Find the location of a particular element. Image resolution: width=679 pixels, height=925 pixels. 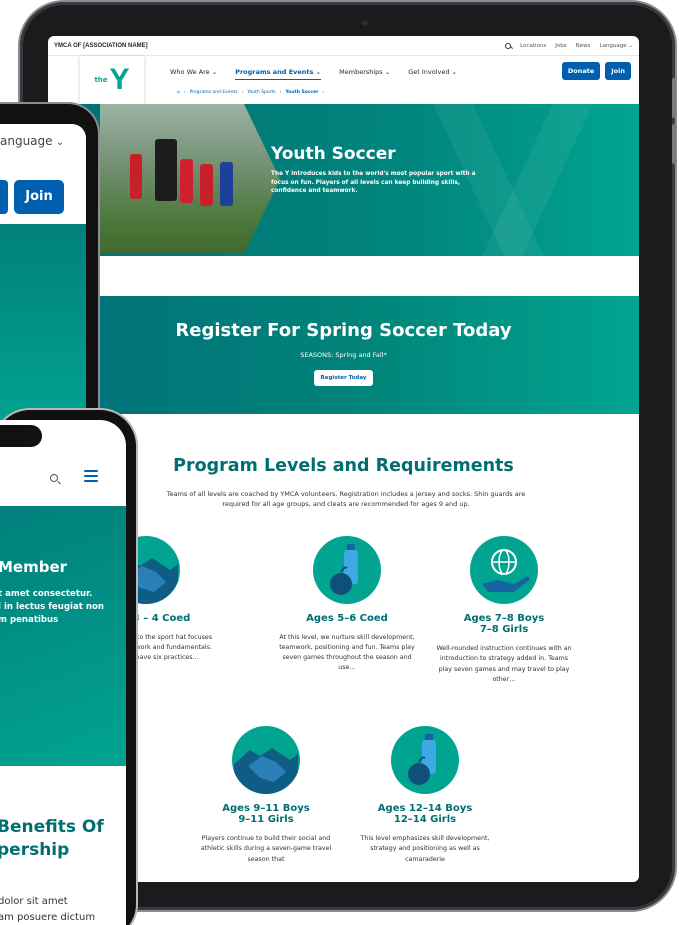

benefits-body: dolor sit amet am posuere dictum is located at coordinates (48, 909).